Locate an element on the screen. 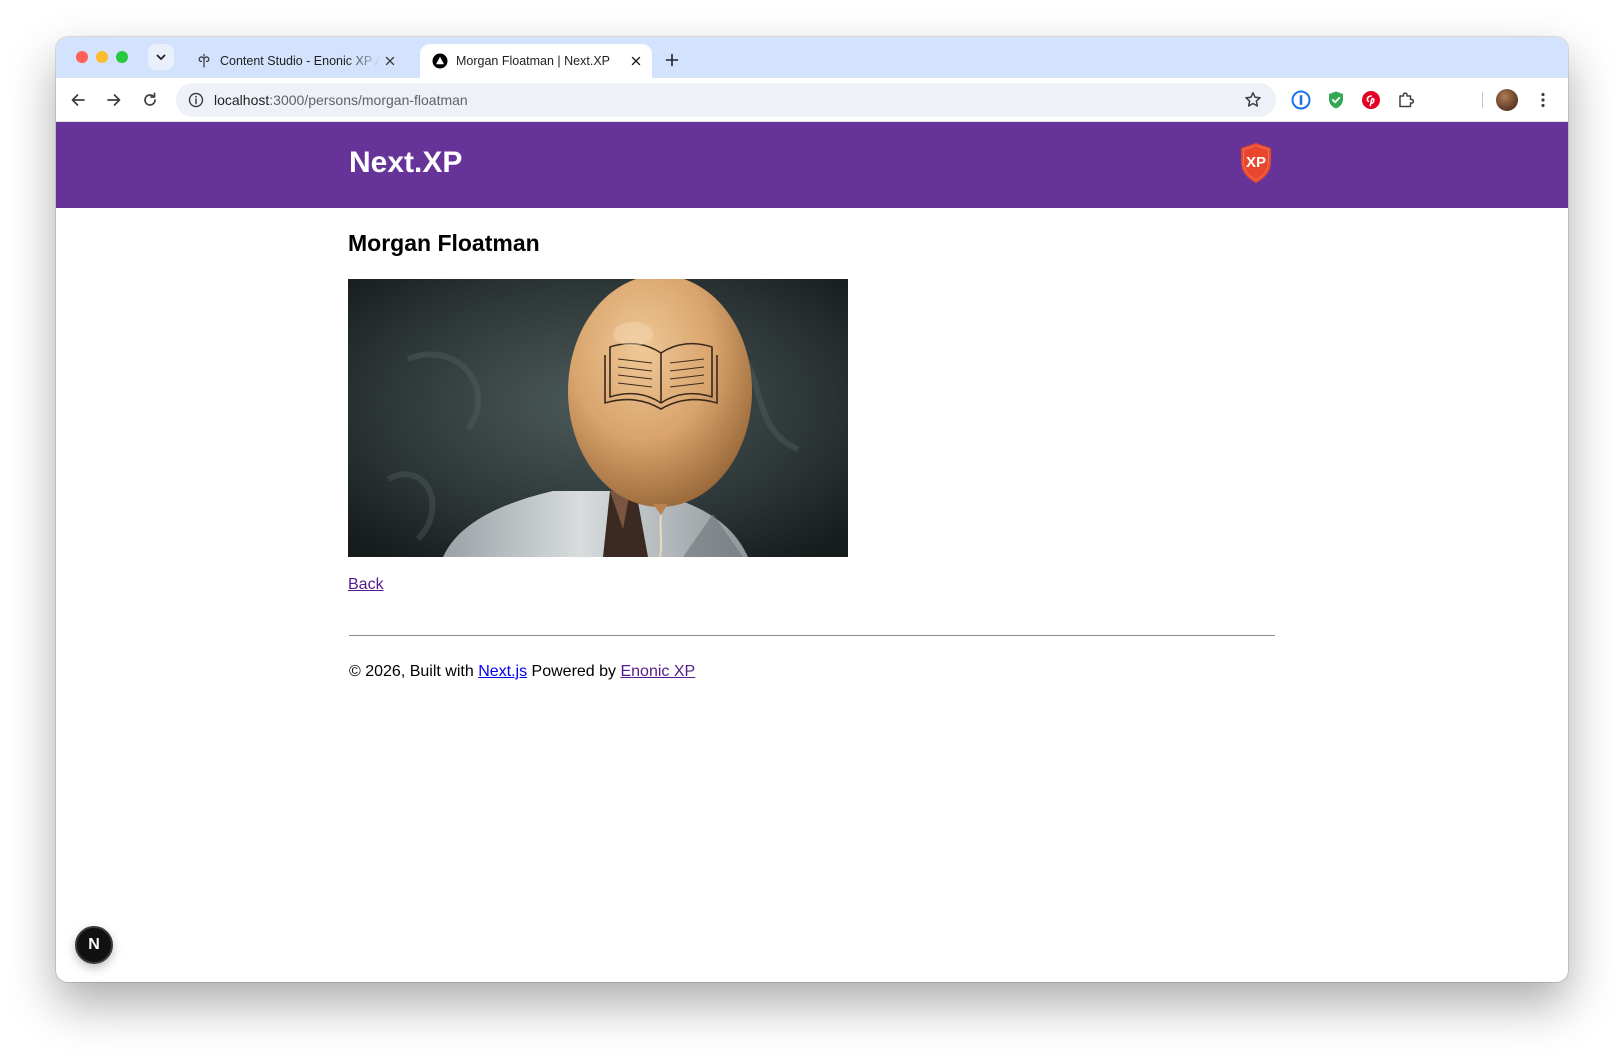 This screenshot has width=1624, height=1056. tab-search-button is located at coordinates (161, 57).